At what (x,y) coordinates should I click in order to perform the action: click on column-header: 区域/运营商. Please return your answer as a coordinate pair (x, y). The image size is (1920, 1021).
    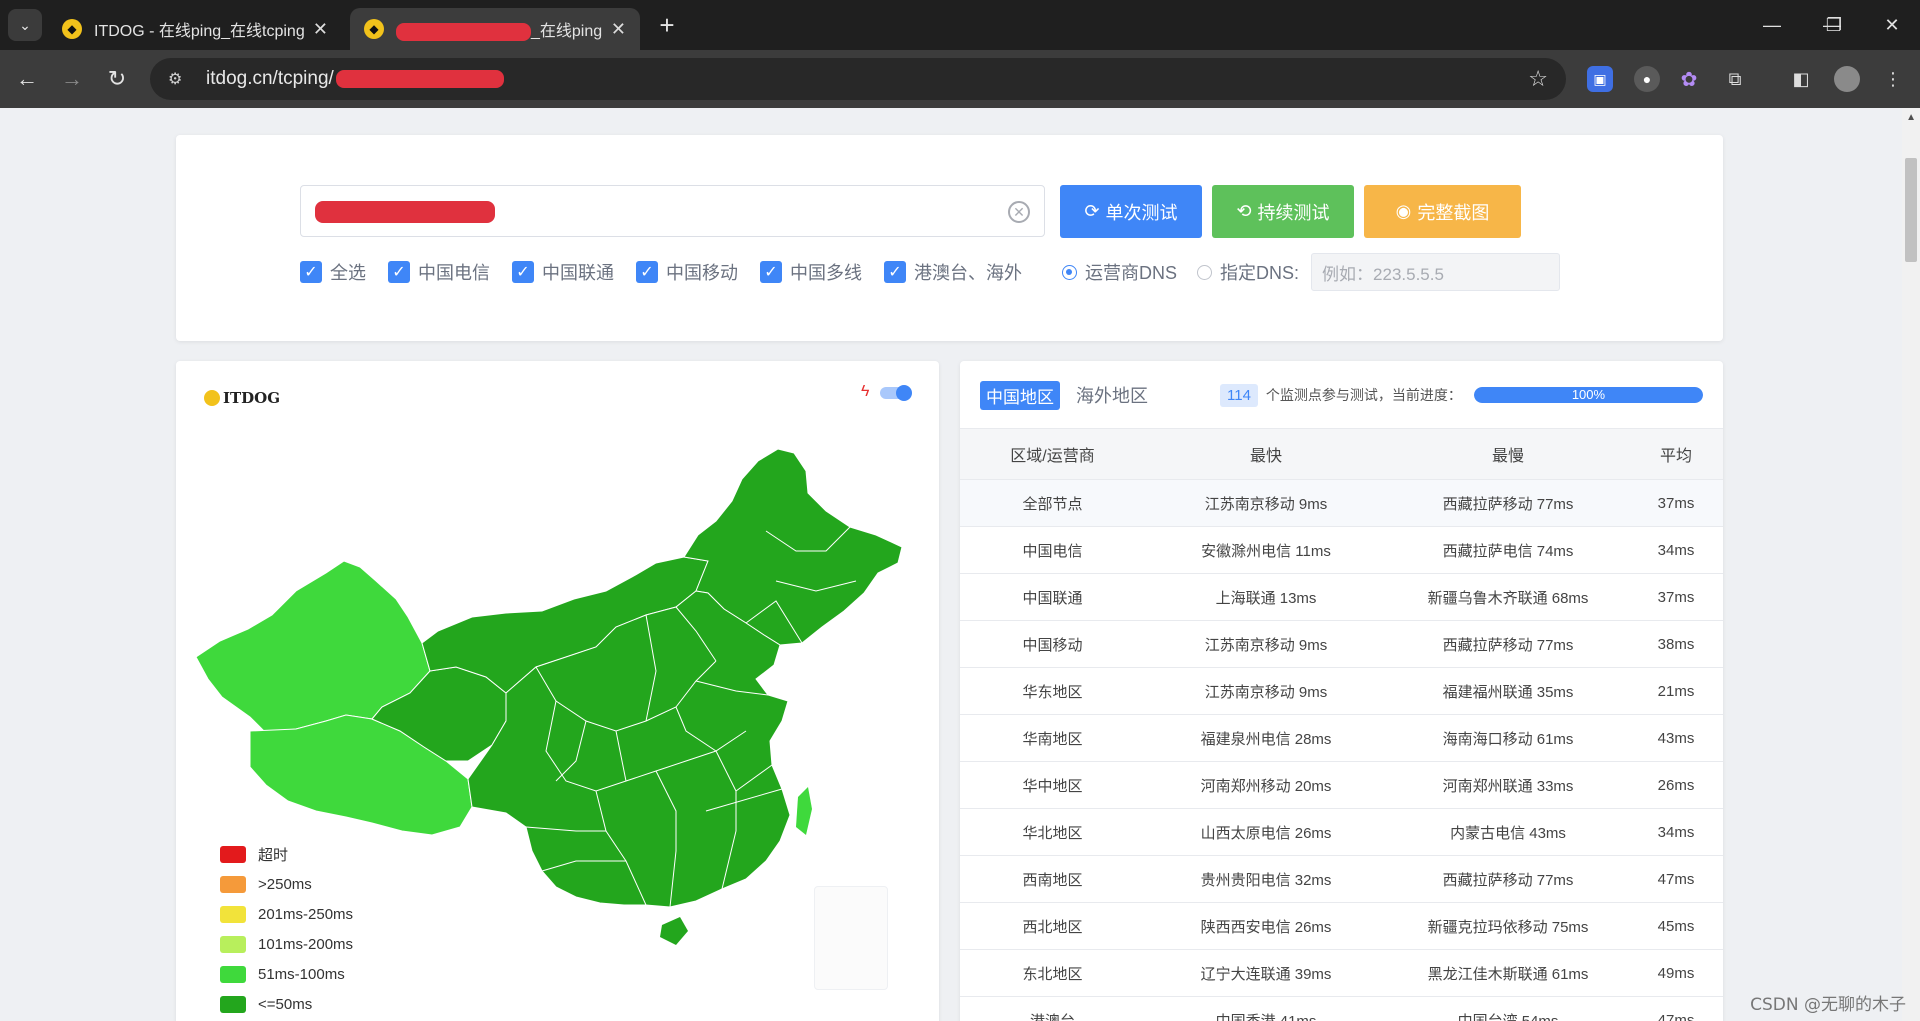
    Looking at the image, I should click on (1052, 454).